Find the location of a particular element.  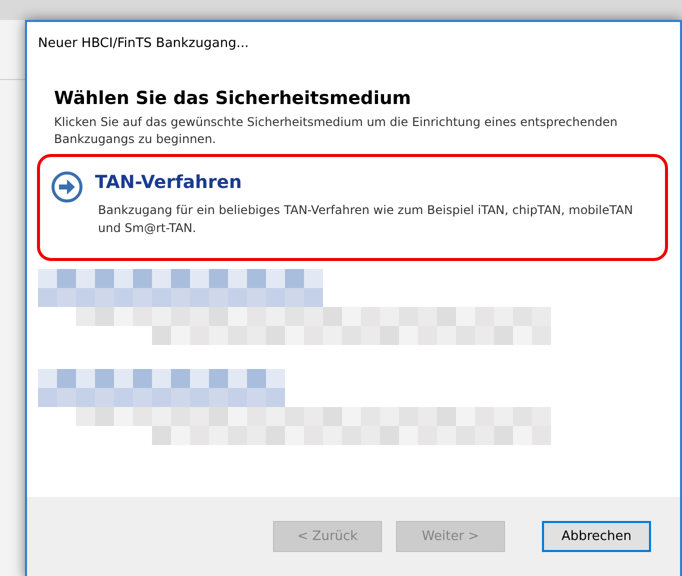

option-title: TAN-Verfahren is located at coordinates (169, 183).